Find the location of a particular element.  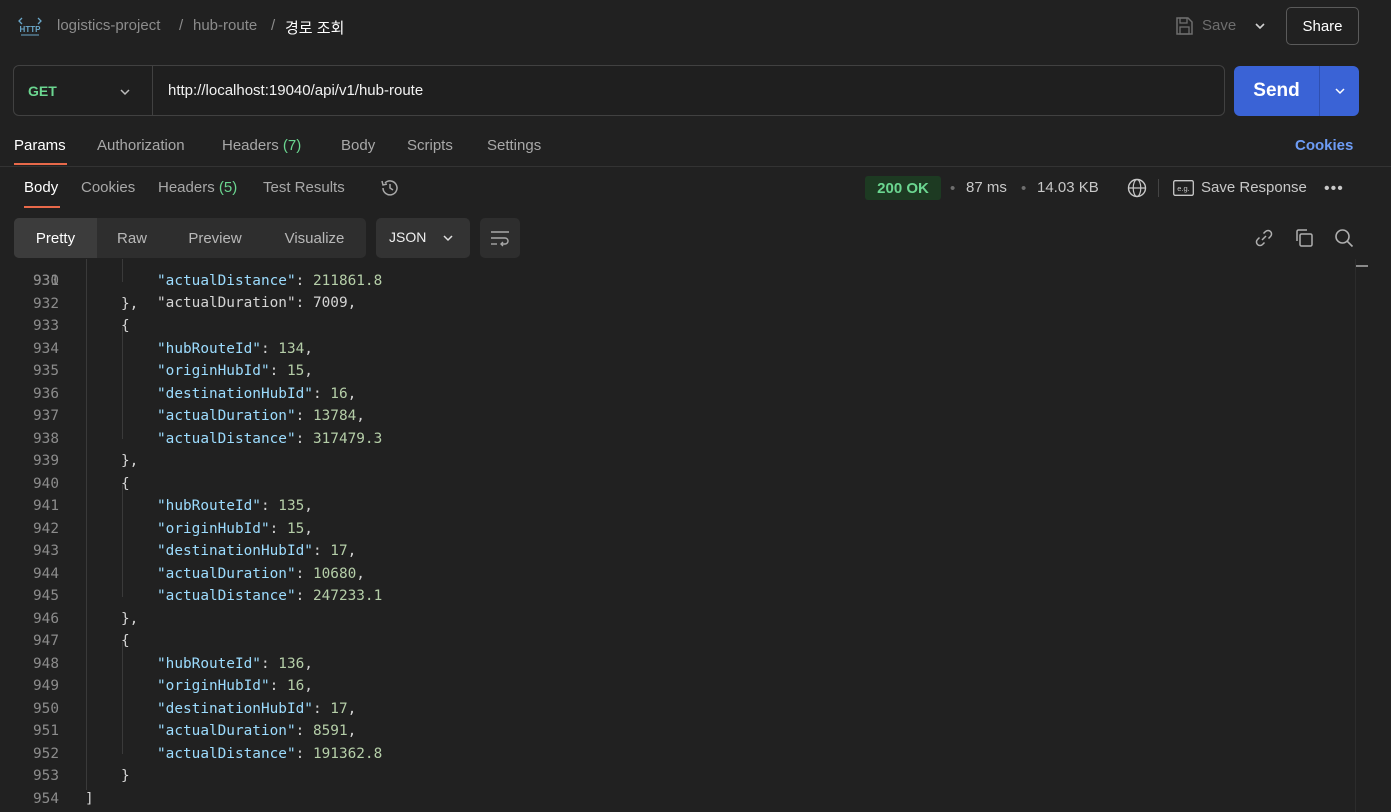

line-content: "actualDistance": 191362.8 is located at coordinates (270, 753).